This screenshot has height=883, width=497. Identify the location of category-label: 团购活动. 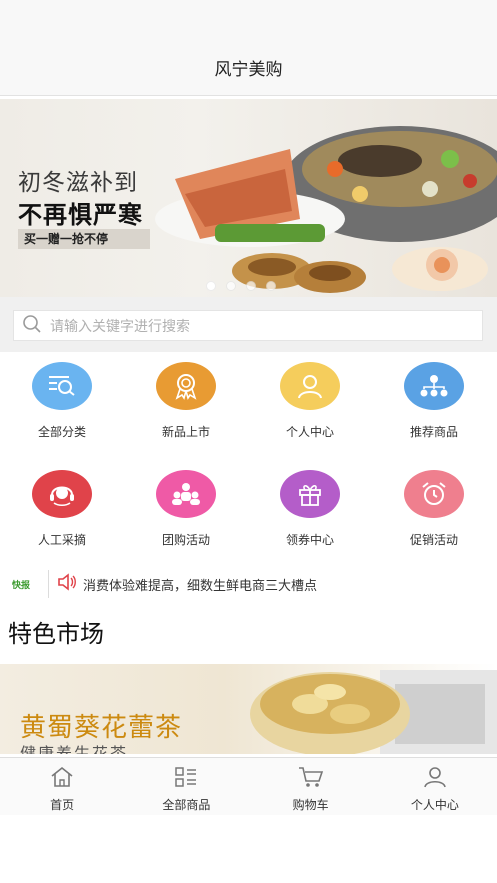
(185, 540).